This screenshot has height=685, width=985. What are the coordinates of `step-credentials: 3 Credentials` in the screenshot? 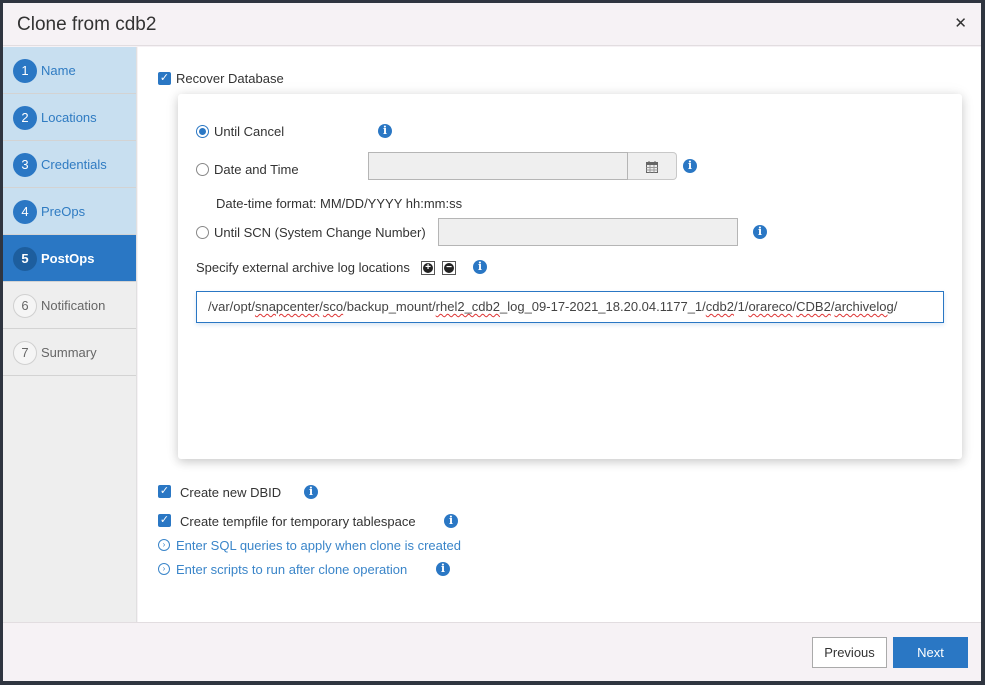 It's located at (69, 164).